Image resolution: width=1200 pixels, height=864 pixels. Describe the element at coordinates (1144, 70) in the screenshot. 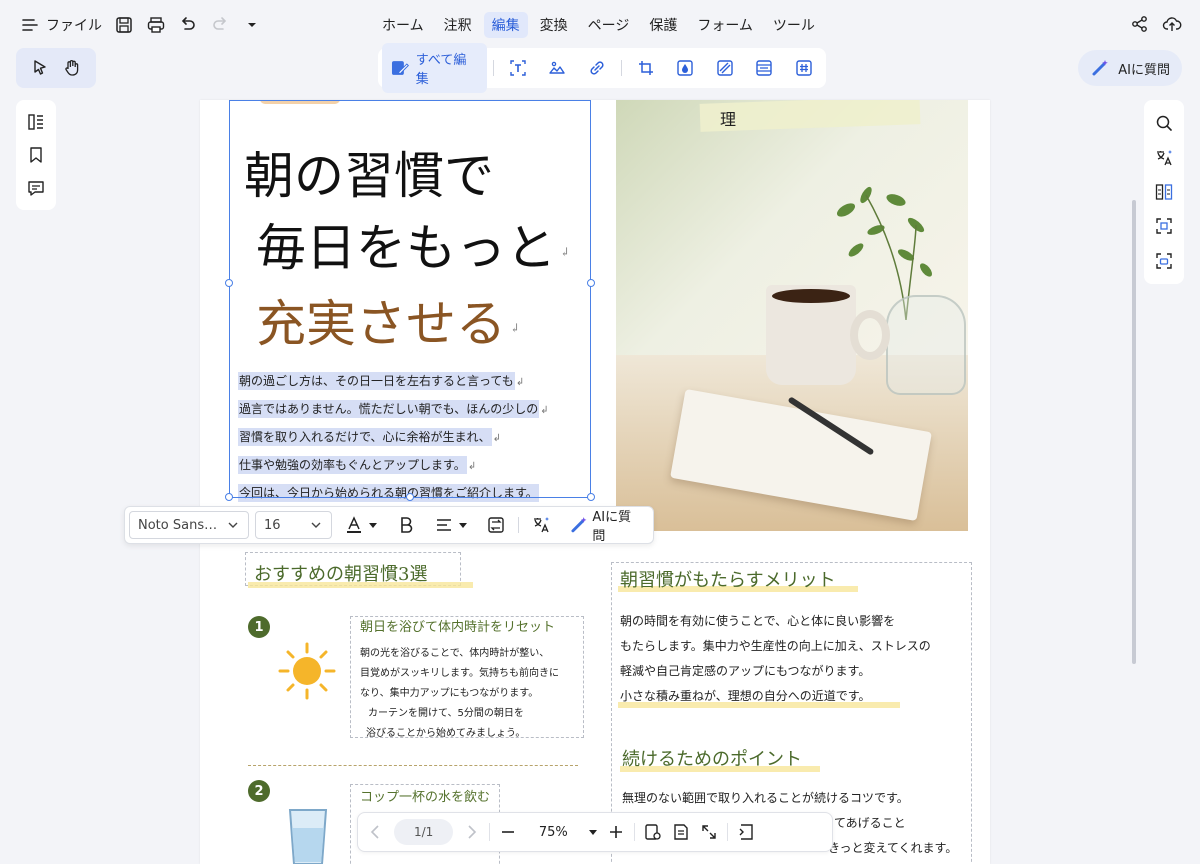

I see `ask-ai-label: AIに質問` at that location.